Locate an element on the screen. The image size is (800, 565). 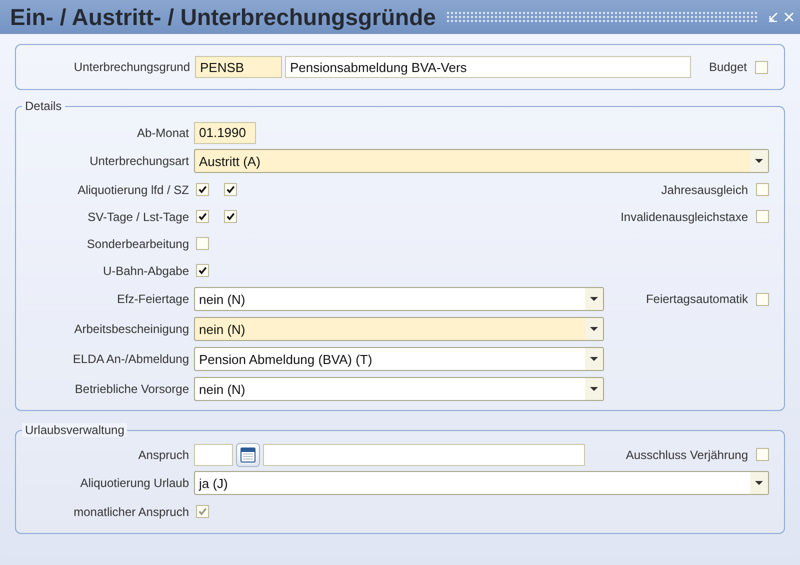
field-label: Arbeitsbescheinigung is located at coordinates (131, 329).